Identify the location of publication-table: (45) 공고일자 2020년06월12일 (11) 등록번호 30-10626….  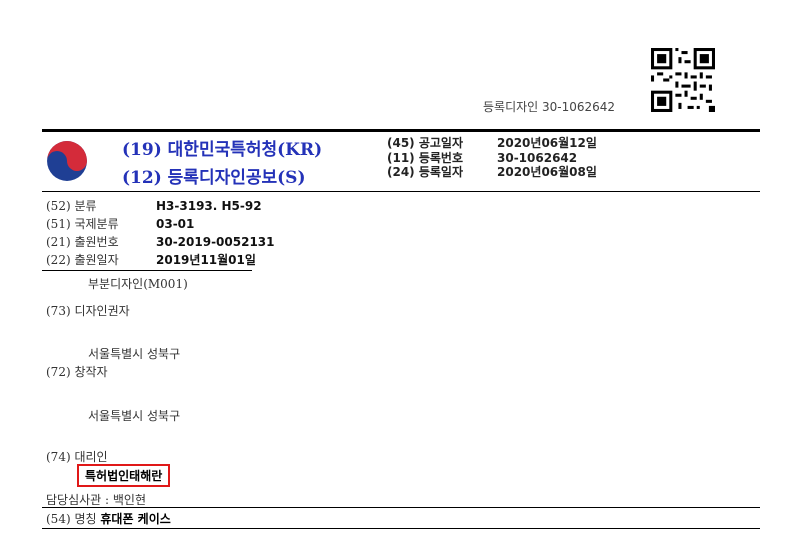
(492, 158).